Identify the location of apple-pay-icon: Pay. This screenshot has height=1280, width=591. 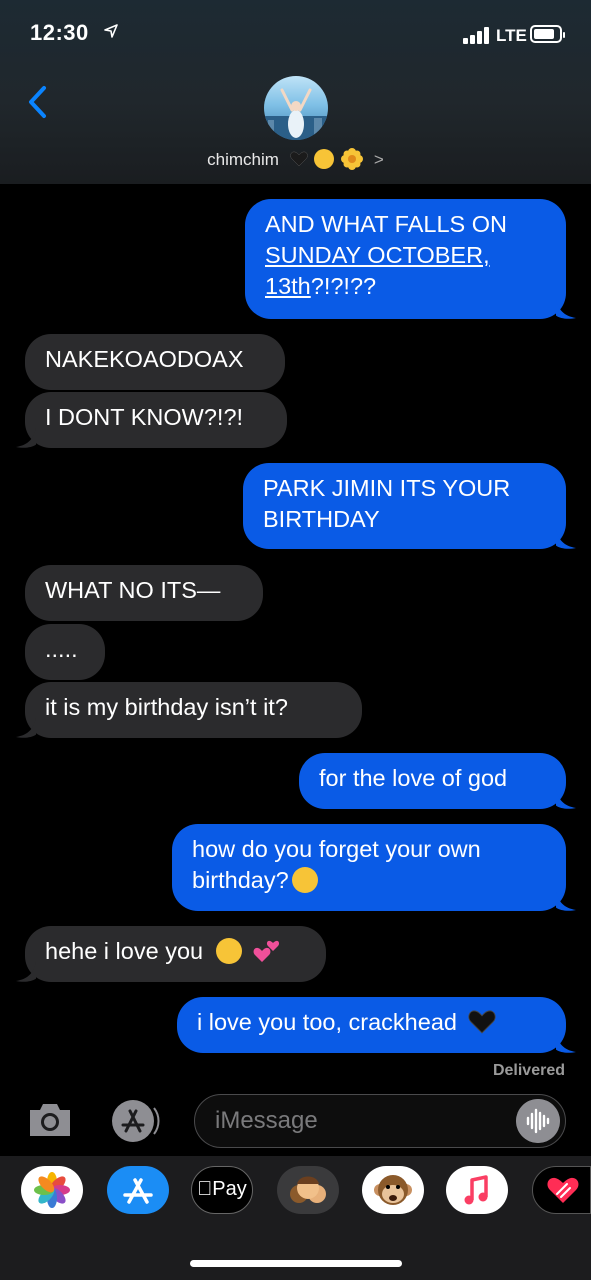
(222, 1190).